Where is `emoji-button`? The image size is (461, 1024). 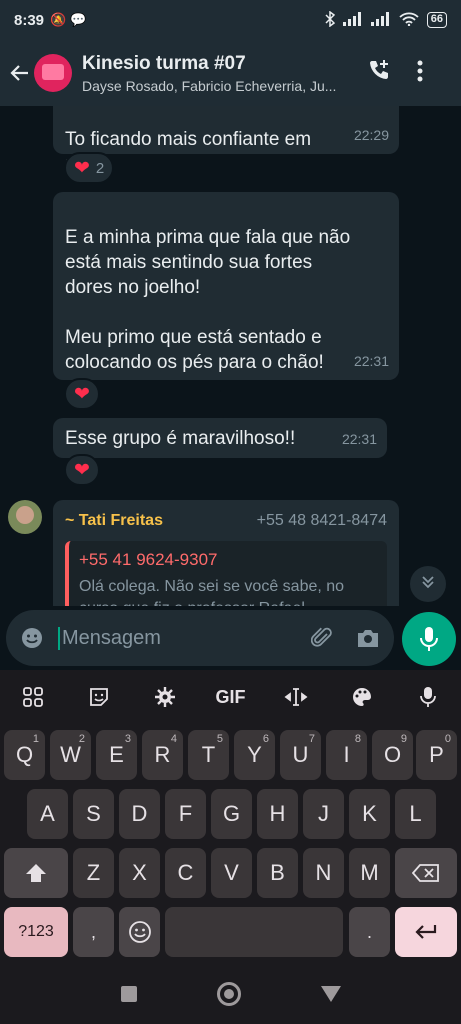 emoji-button is located at coordinates (32, 638).